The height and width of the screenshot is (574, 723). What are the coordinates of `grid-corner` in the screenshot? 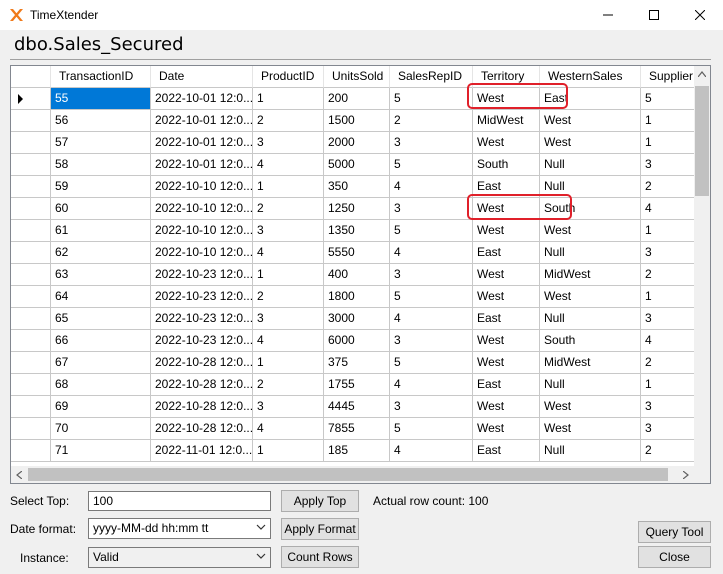 It's located at (31, 77).